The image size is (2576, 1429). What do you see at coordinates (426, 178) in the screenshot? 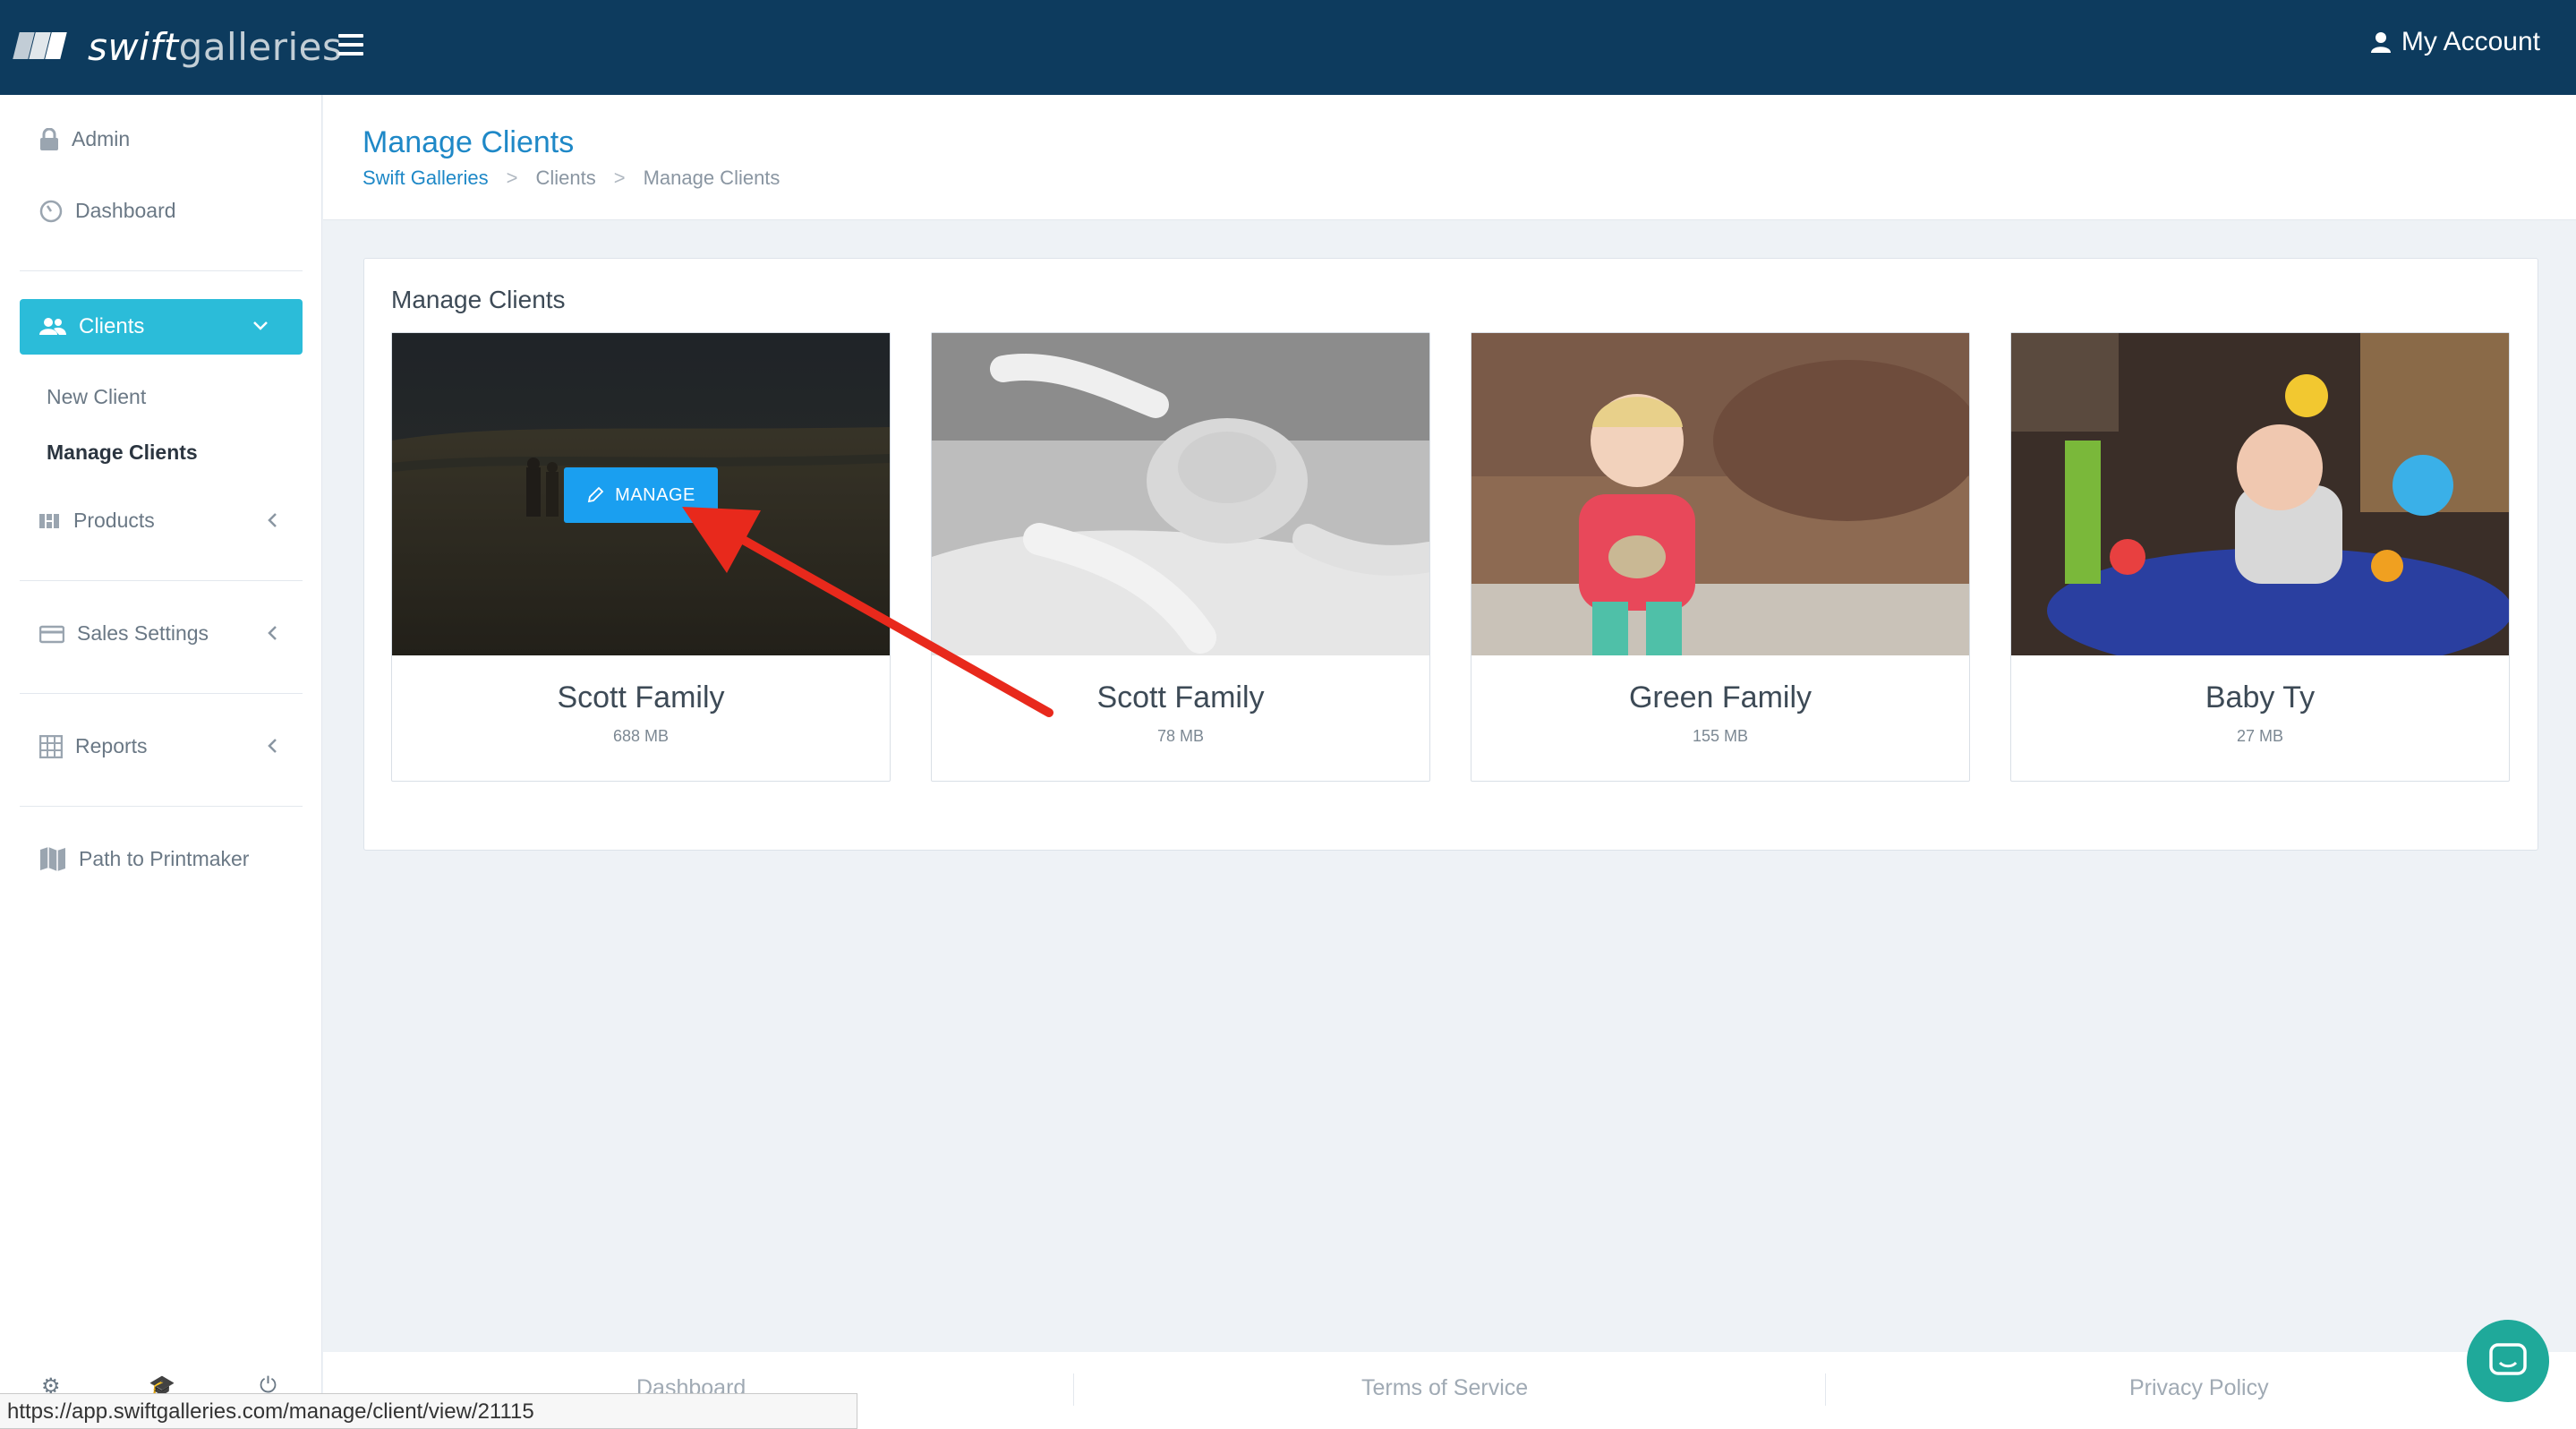
I see `breadcrumb-swift-galleries: Swift Galleries` at bounding box center [426, 178].